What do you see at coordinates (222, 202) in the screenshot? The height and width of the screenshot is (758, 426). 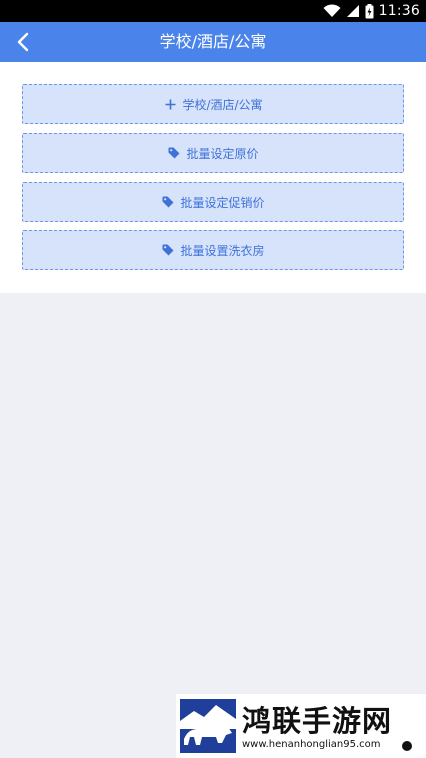 I see `button-label: 批量设定促销价` at bounding box center [222, 202].